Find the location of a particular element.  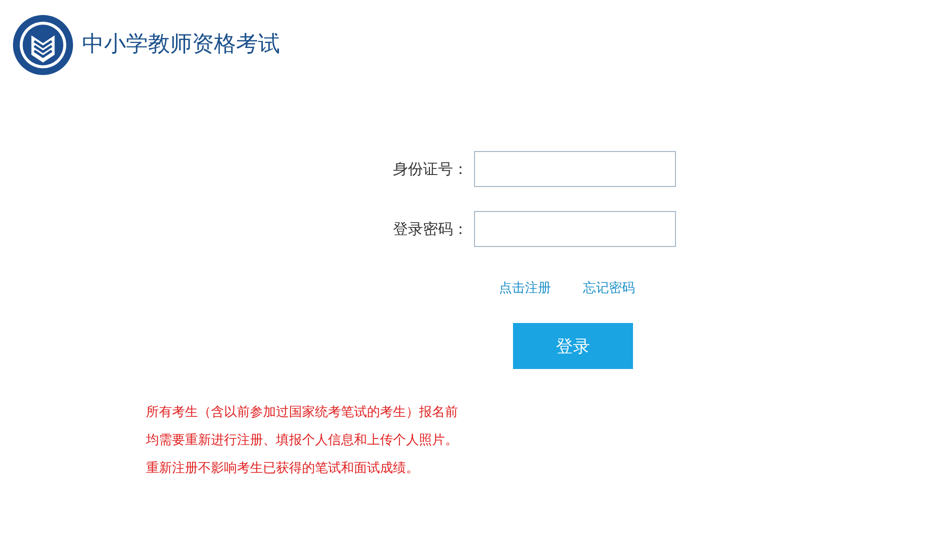

site-title: 中小学教师资格考试 is located at coordinates (181, 45).